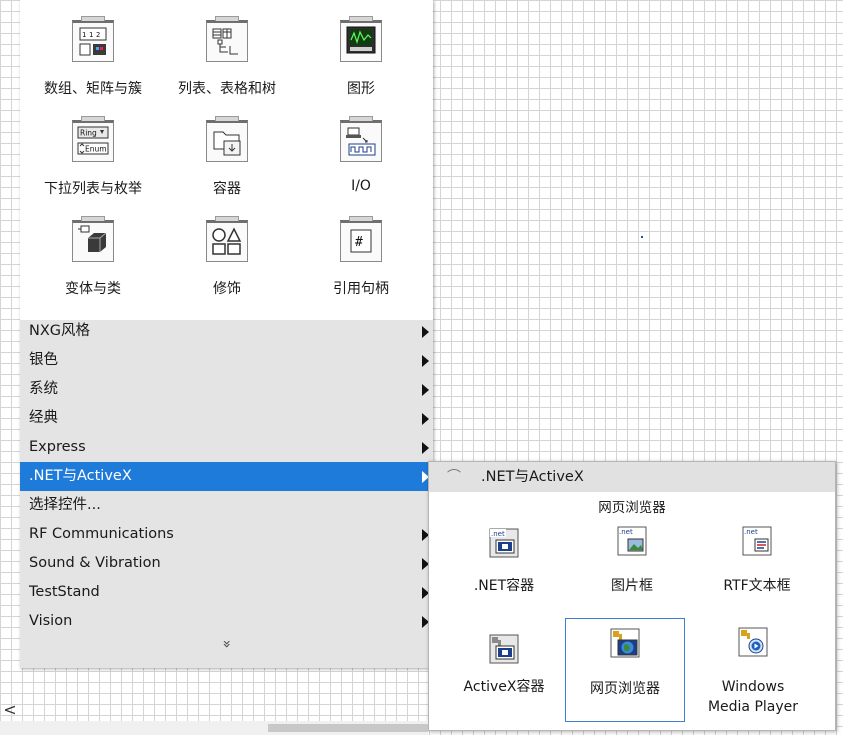 This screenshot has width=843, height=735. I want to click on rtf-textbox-icon: .net, so click(757, 541).